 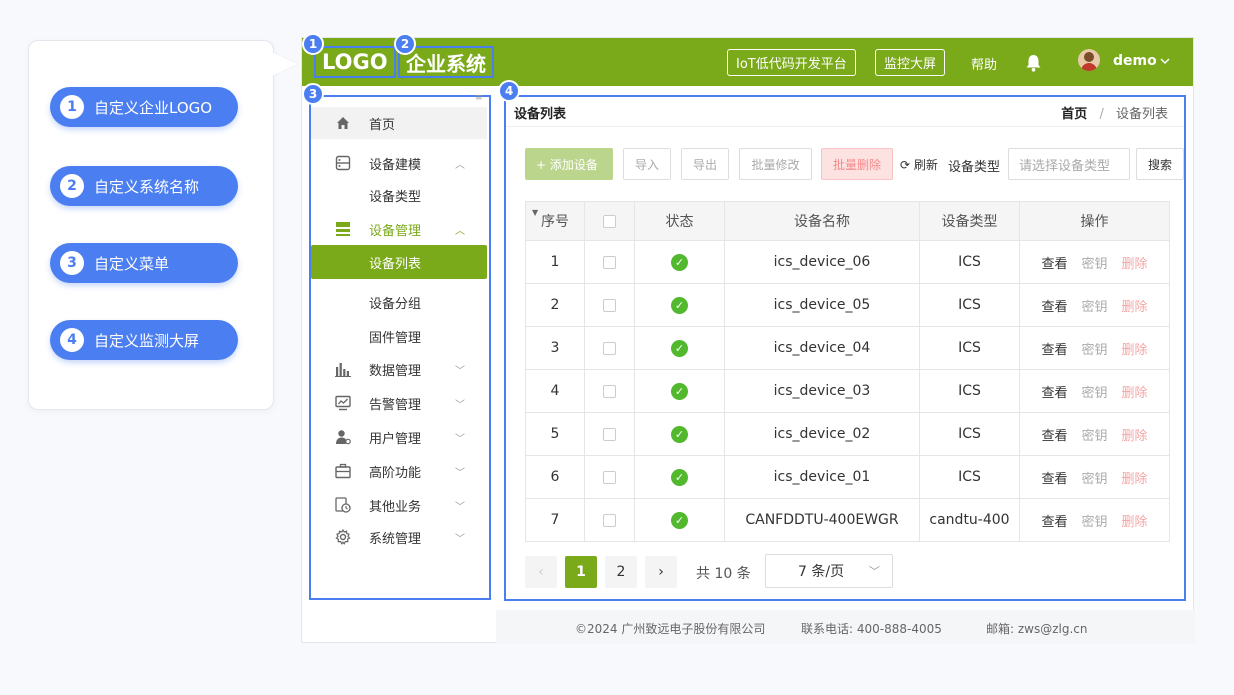 What do you see at coordinates (1069, 164) in the screenshot?
I see `device-type-select: 请选择设备类型` at bounding box center [1069, 164].